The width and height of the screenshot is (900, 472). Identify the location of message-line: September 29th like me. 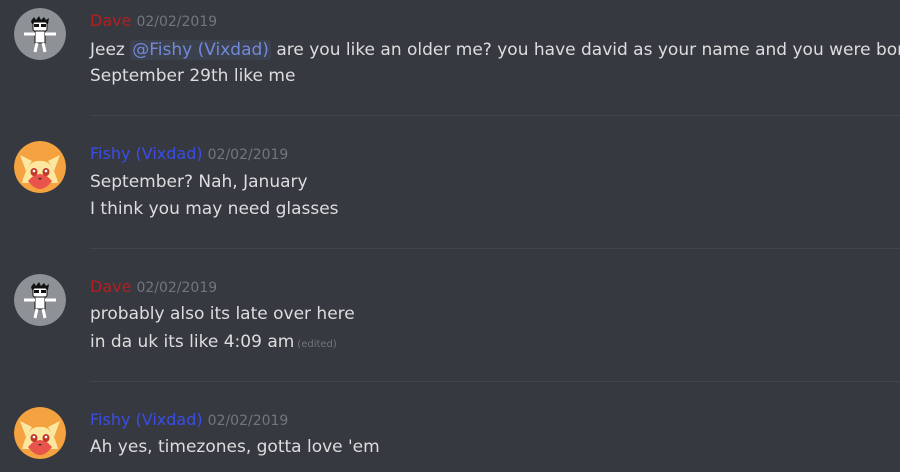
(193, 76).